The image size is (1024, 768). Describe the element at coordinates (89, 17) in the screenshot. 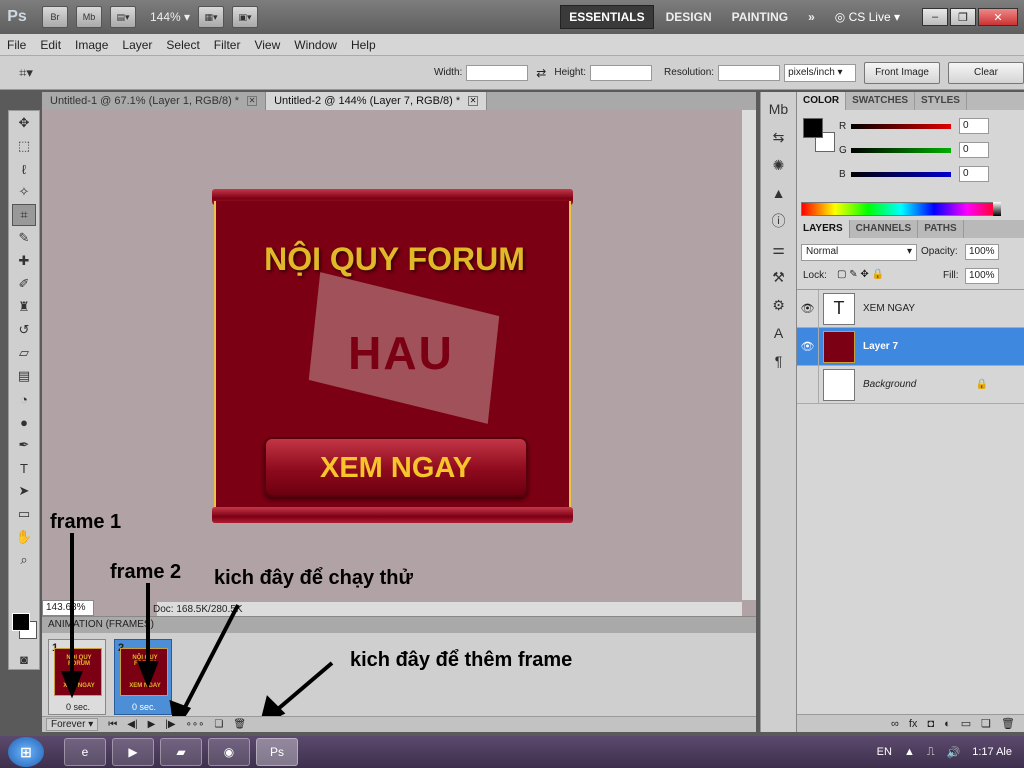

I see `minibridge-button: Mb` at that location.